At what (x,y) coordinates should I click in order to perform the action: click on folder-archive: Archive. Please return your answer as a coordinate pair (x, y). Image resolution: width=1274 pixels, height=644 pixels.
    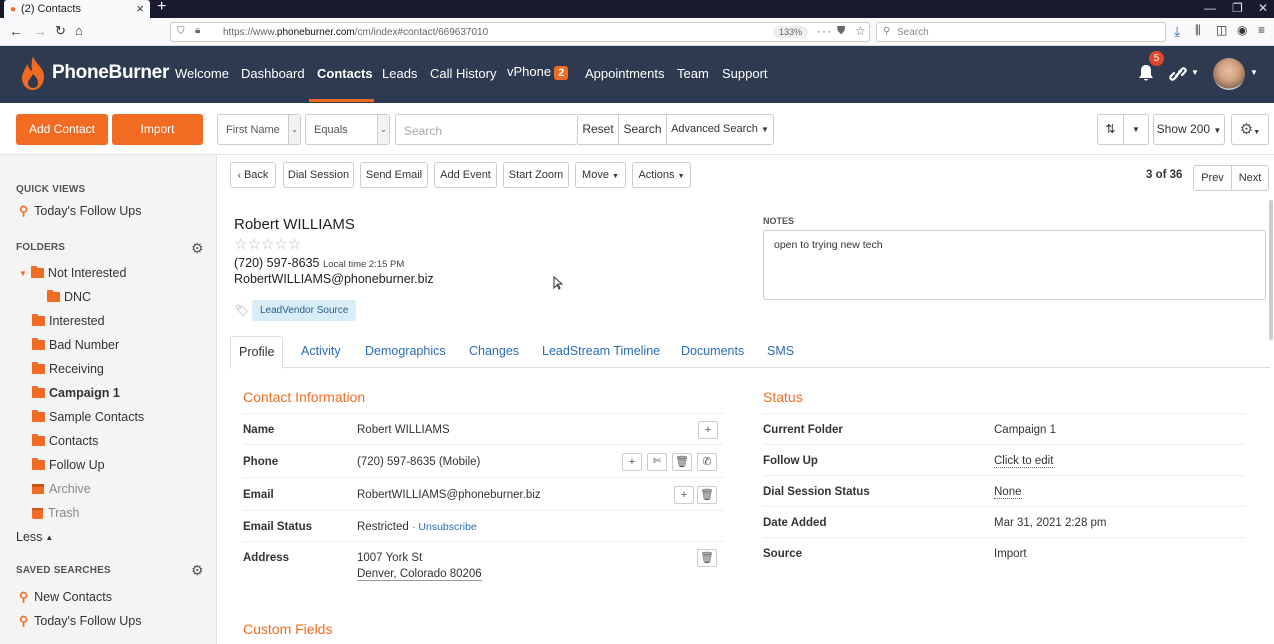
    Looking at the image, I should click on (61, 489).